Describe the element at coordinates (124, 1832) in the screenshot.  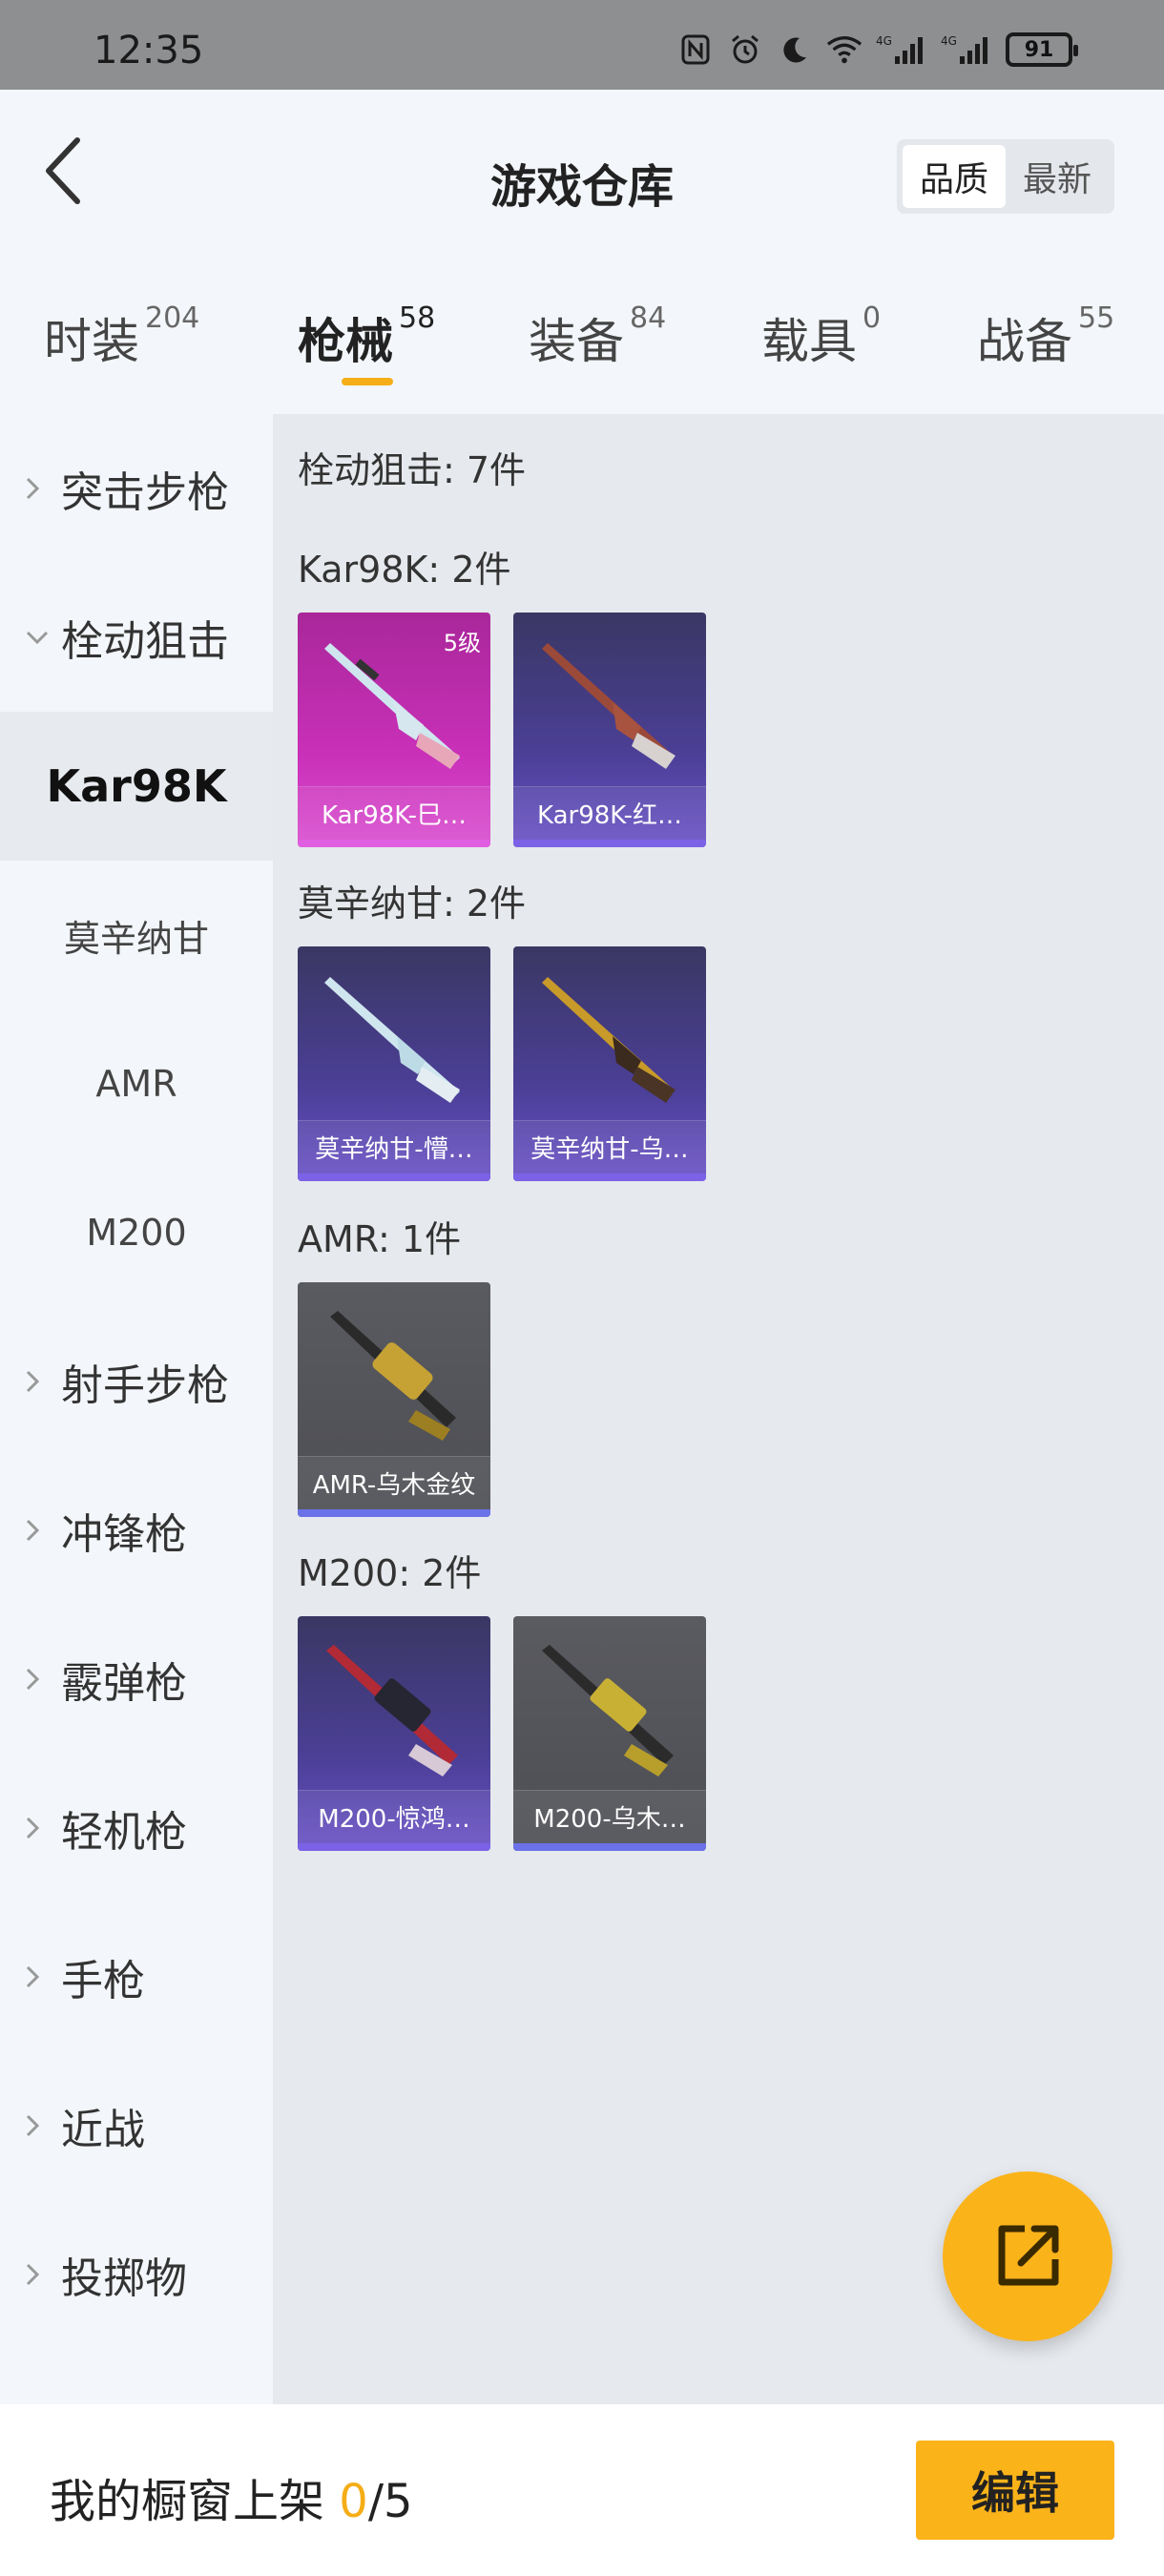
I see `sidebar-item-label: 轻机枪` at that location.